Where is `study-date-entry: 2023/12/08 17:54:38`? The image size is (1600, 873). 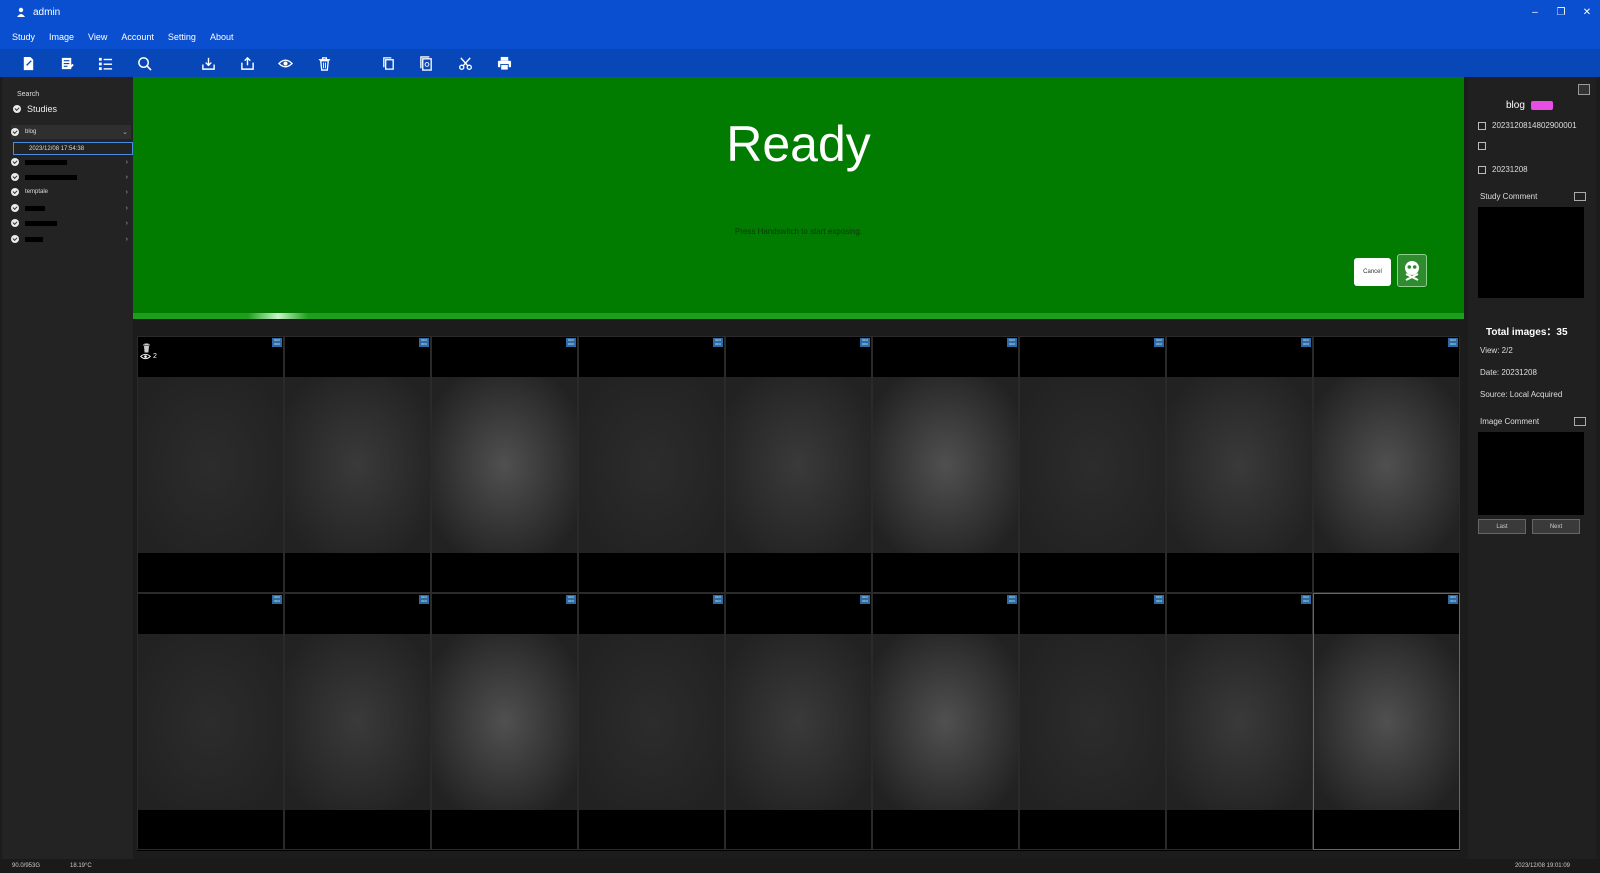 study-date-entry: 2023/12/08 17:54:38 is located at coordinates (73, 148).